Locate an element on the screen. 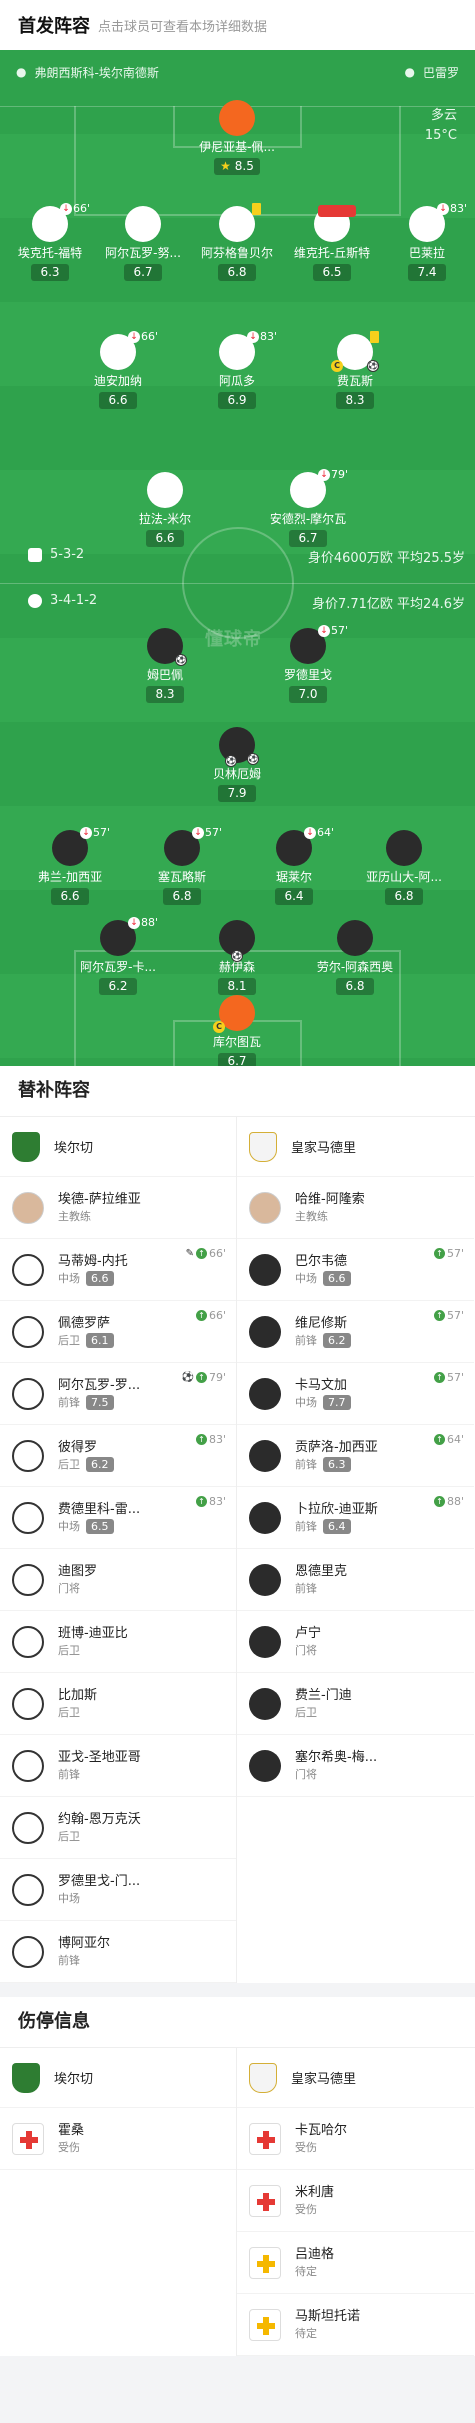 This screenshot has width=475, height=2423. player-home: ↓ 66' 埃克托-福特 6.3 is located at coordinates (50, 241).